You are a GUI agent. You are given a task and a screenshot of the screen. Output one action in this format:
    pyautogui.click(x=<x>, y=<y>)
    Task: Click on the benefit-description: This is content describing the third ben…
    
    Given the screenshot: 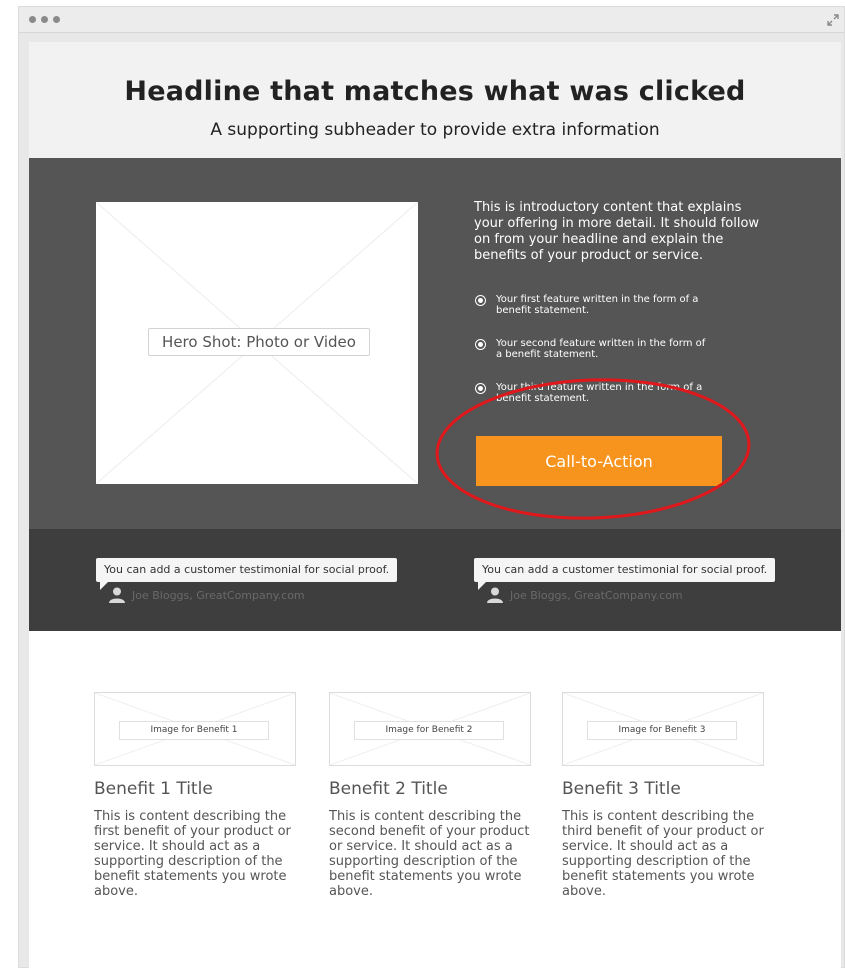 What is the action you would take?
    pyautogui.click(x=663, y=854)
    